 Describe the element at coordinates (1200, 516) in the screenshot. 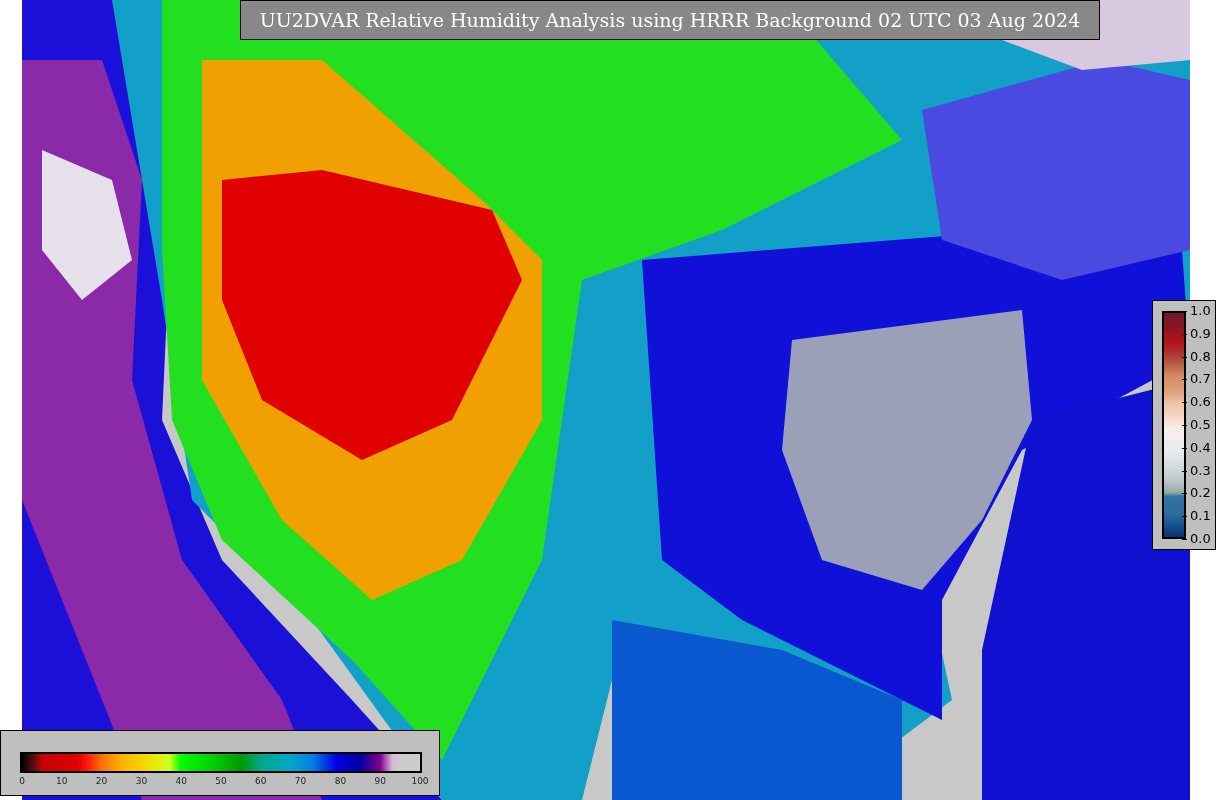

I see `tick-label: 0.1` at that location.